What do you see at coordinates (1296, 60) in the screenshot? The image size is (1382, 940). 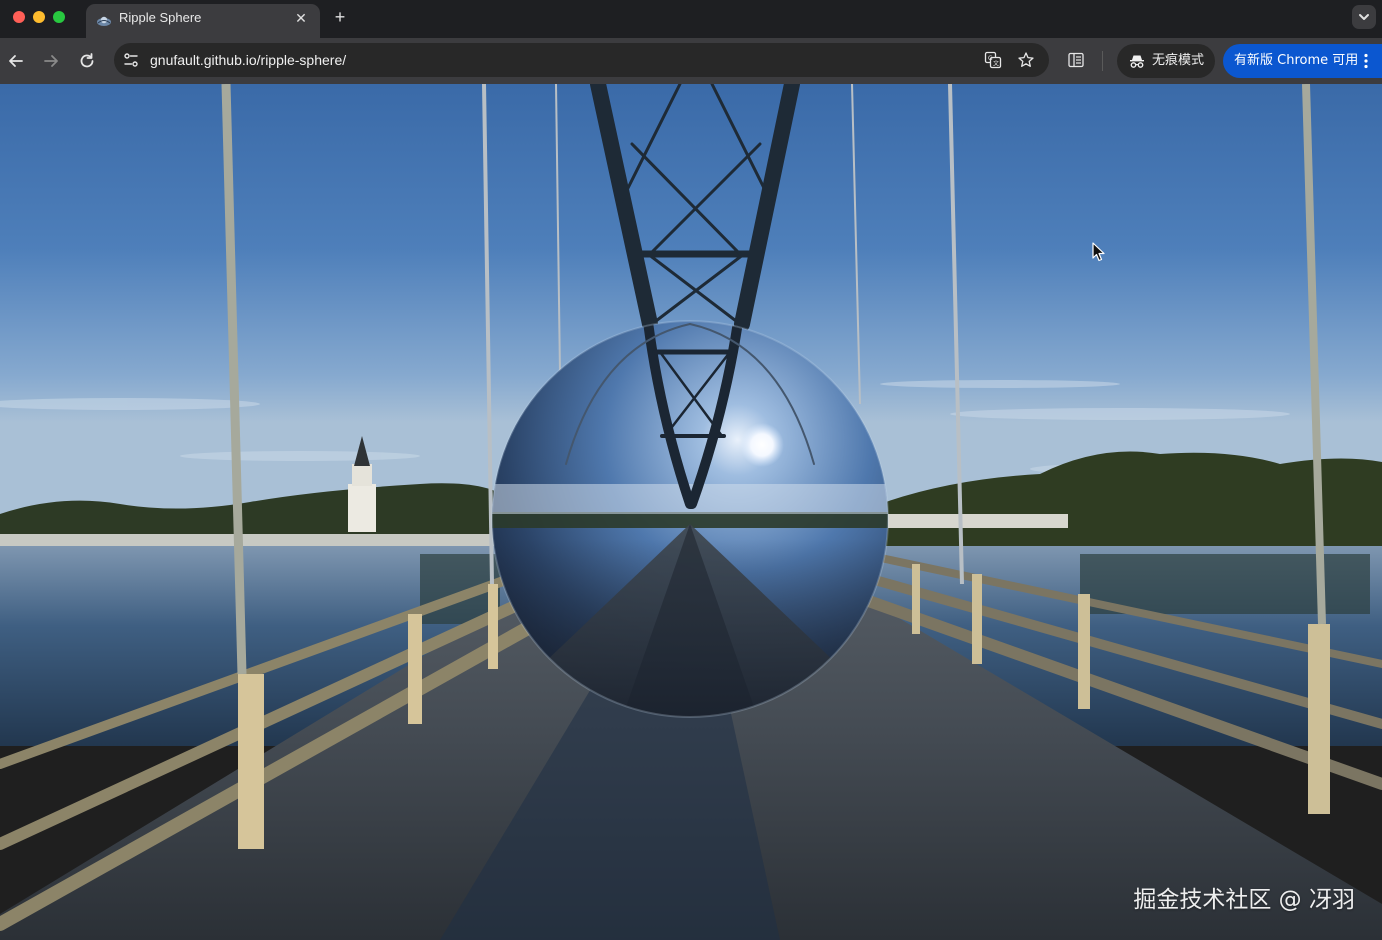 I see `update-label: 有新版 Chrome 可用` at bounding box center [1296, 60].